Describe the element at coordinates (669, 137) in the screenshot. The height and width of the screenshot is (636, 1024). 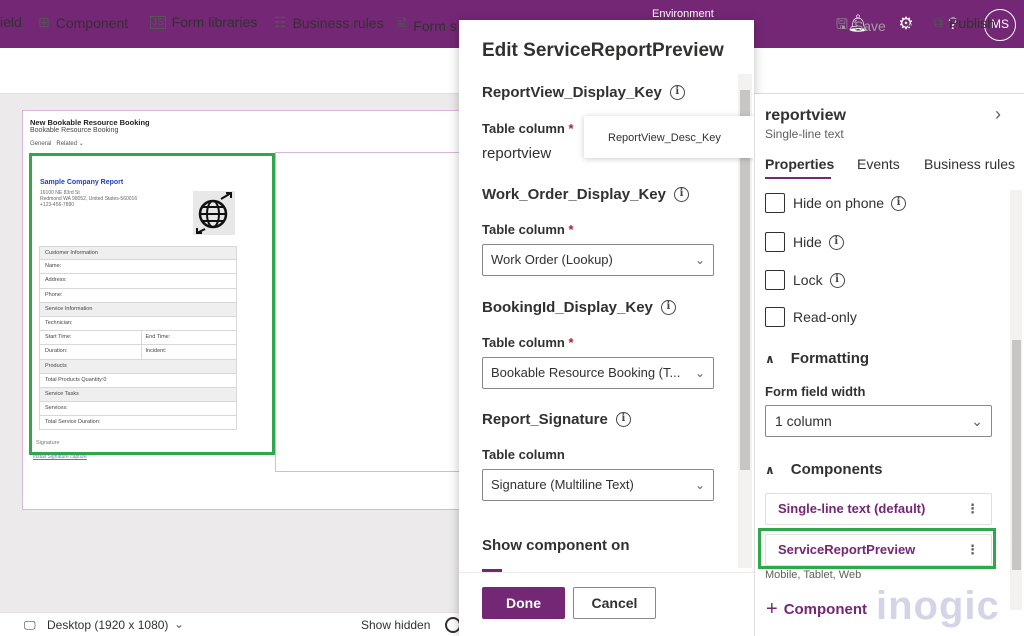
I see `info-tooltip: ReportView_Desc_Key` at that location.